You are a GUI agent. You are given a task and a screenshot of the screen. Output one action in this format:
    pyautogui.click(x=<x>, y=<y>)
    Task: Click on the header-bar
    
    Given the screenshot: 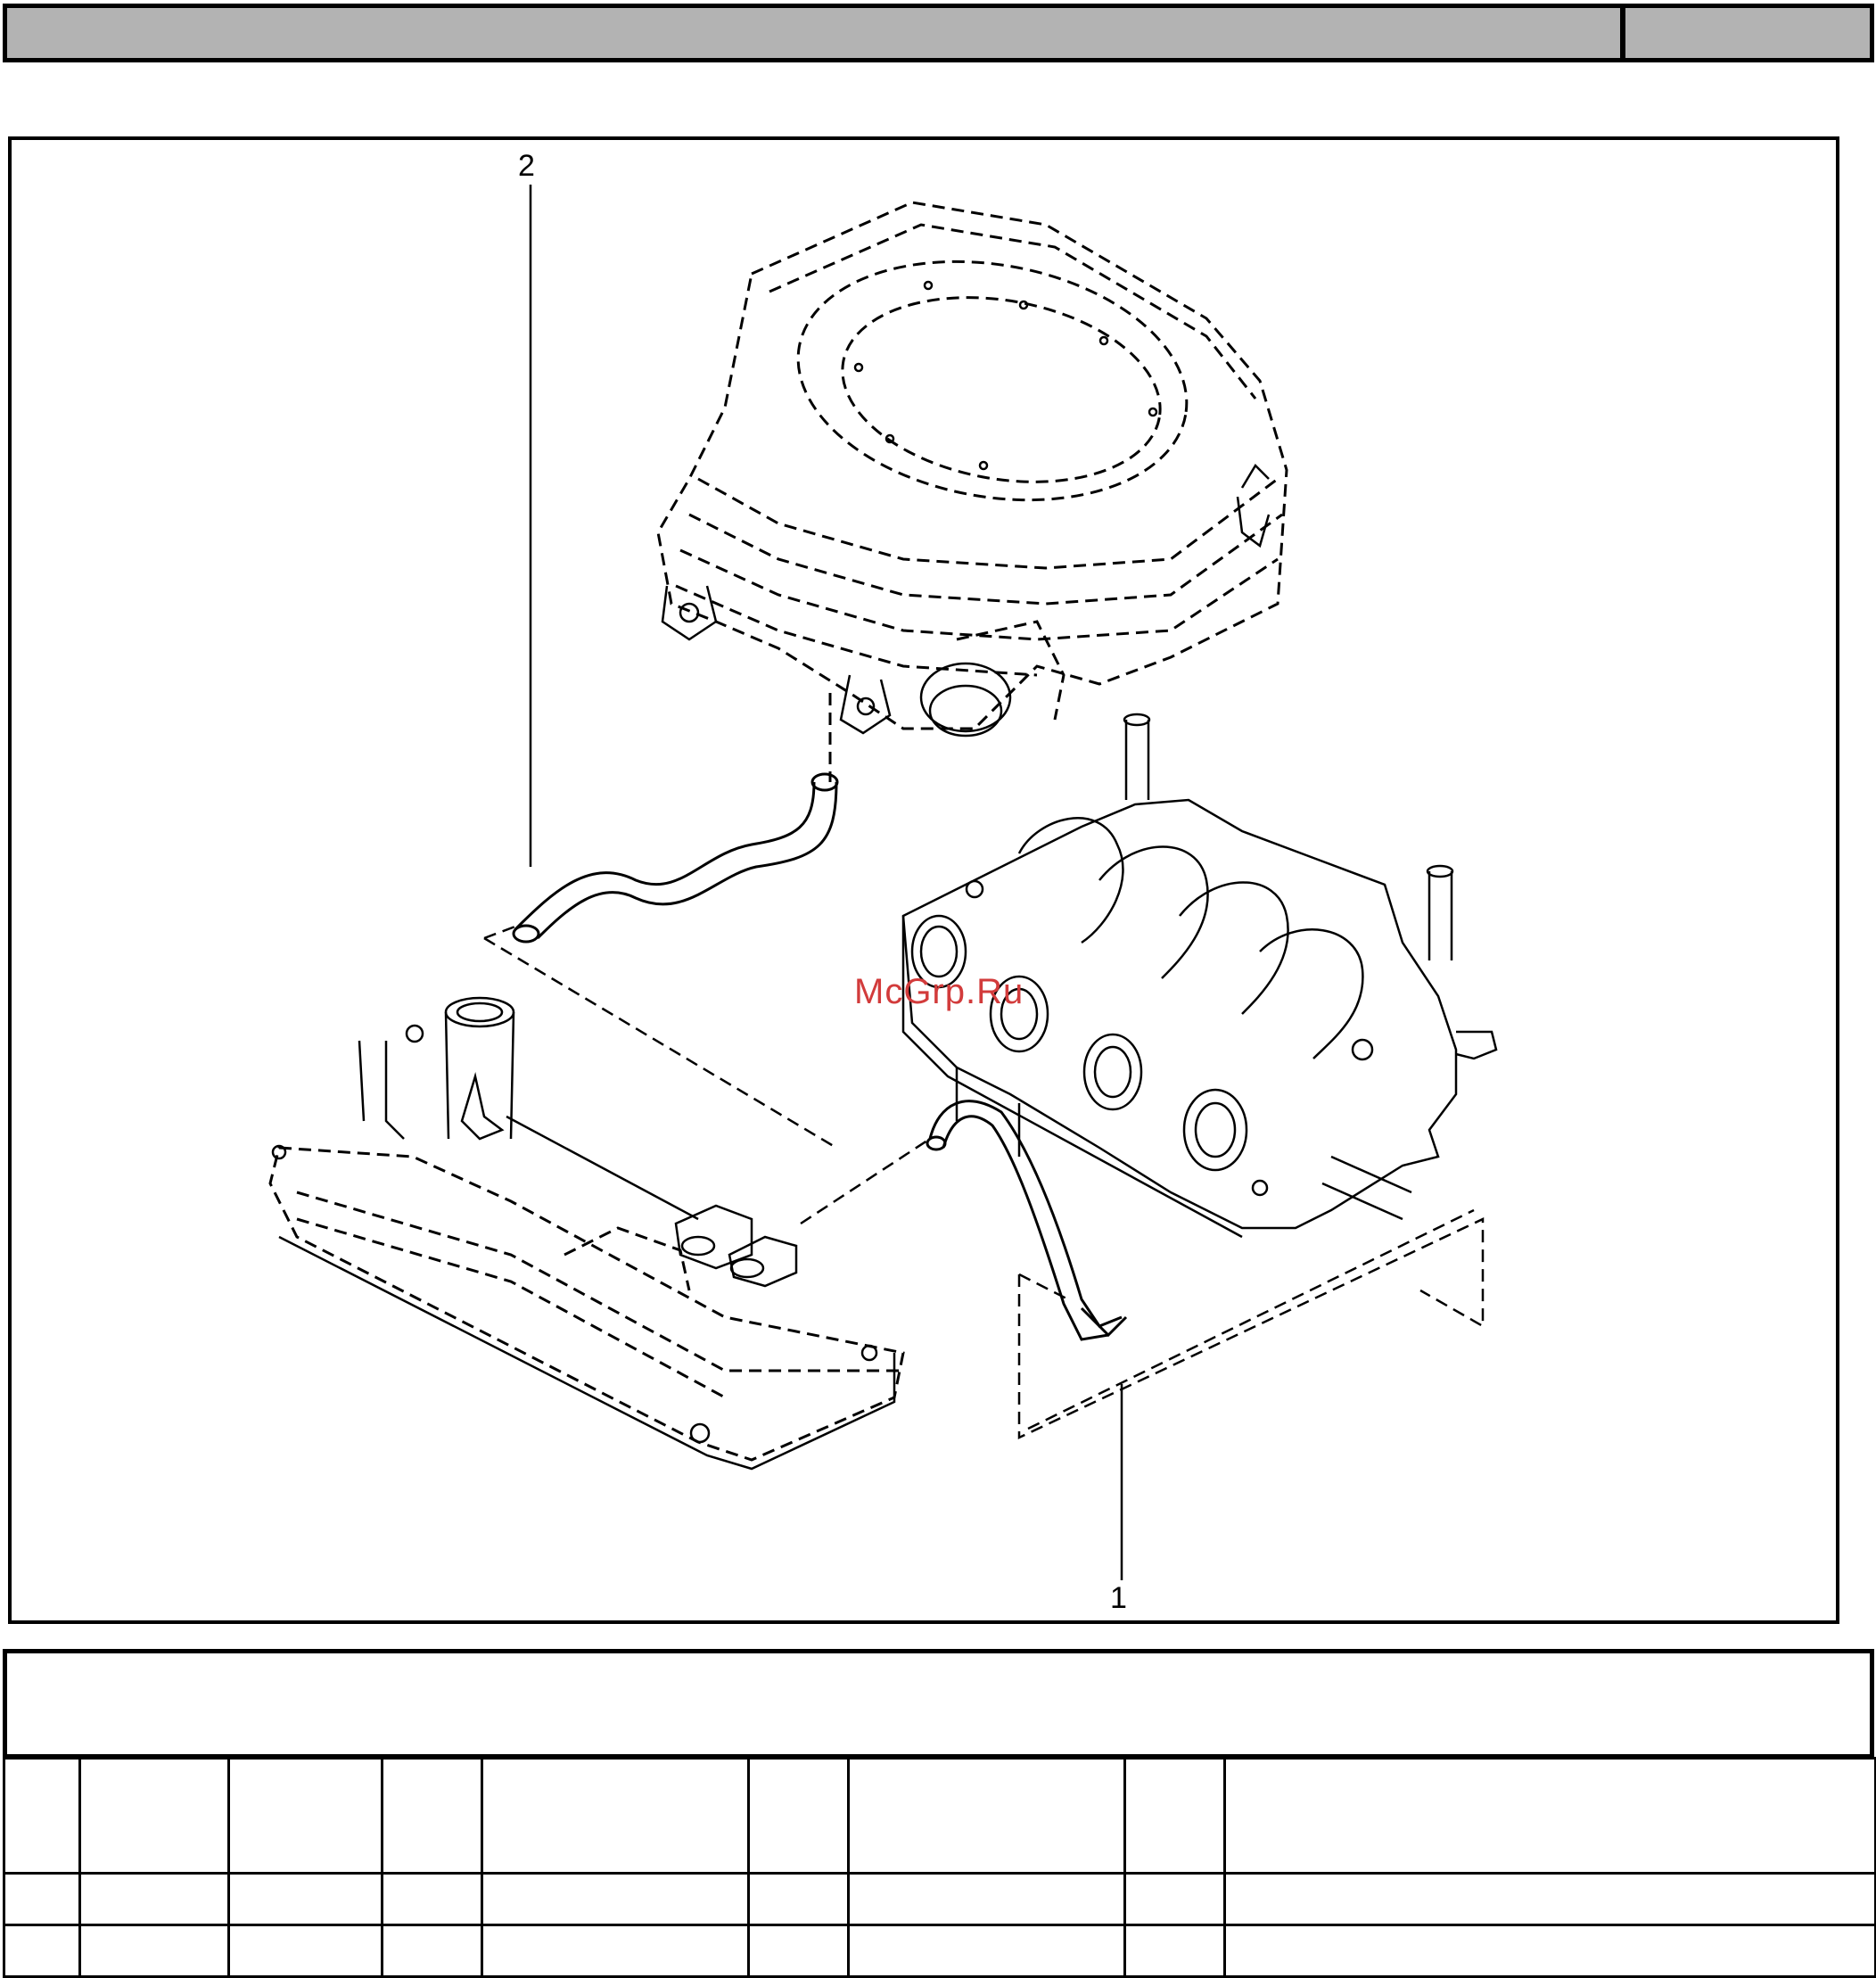 What is the action you would take?
    pyautogui.click(x=814, y=33)
    